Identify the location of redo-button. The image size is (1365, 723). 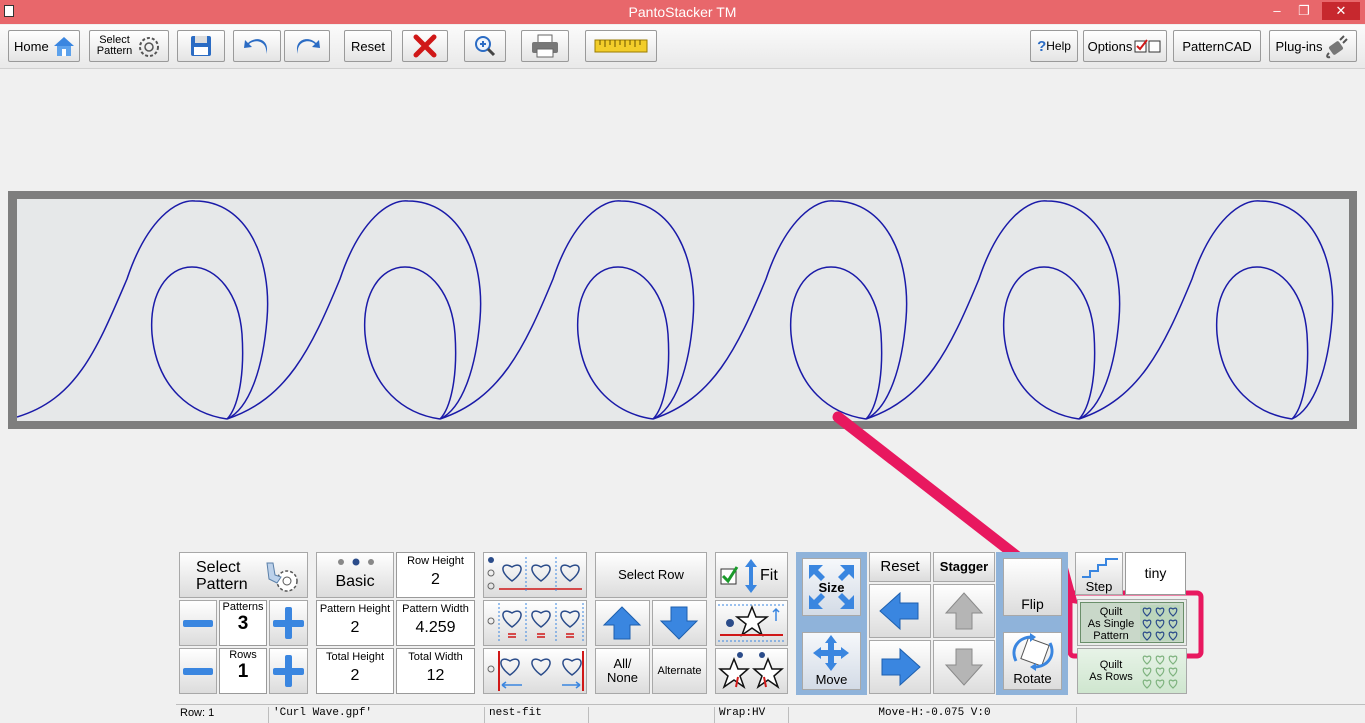
(307, 46).